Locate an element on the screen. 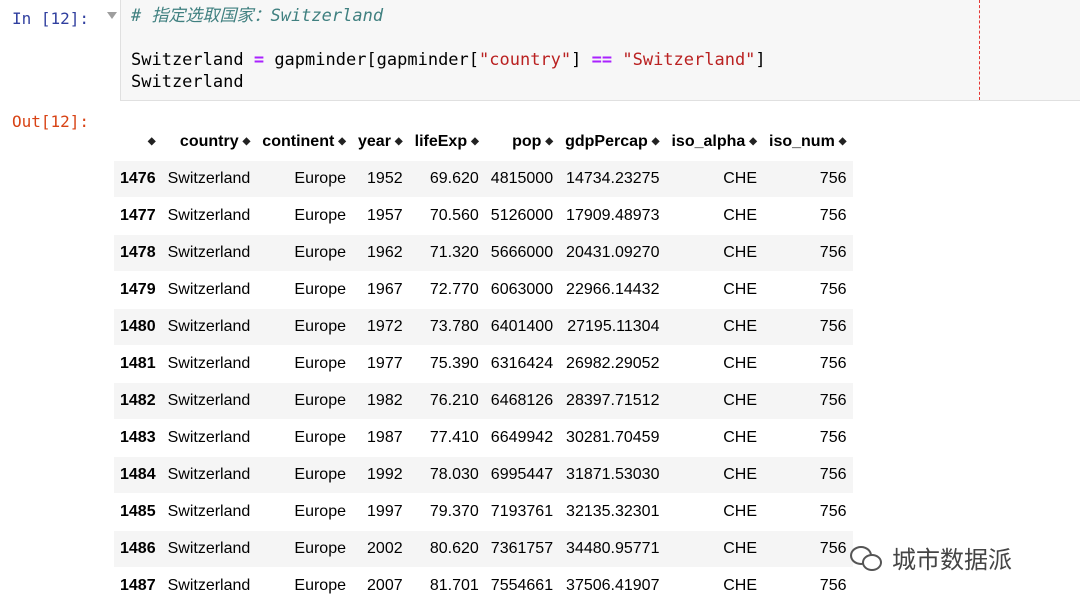  cell-pop: 4815000 is located at coordinates (522, 178).